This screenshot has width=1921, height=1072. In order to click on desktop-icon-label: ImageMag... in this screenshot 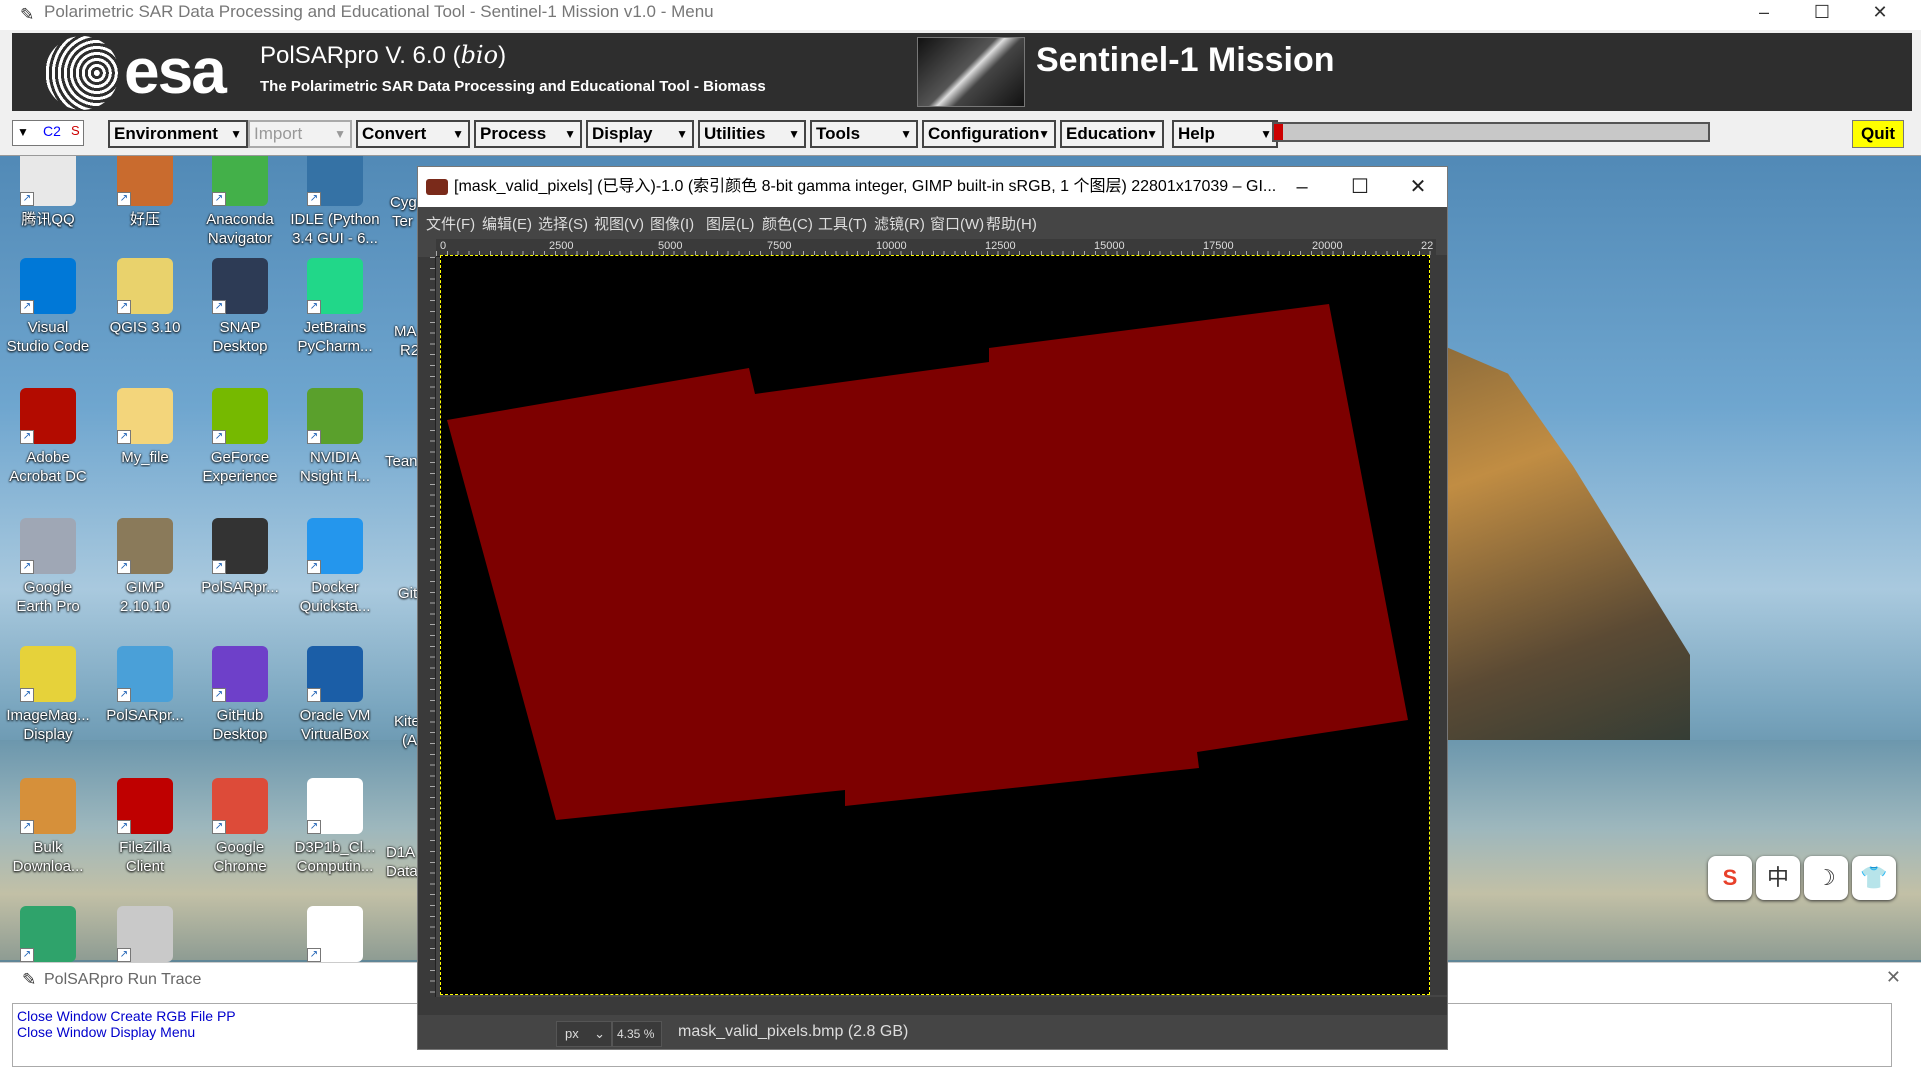, I will do `click(48, 715)`.